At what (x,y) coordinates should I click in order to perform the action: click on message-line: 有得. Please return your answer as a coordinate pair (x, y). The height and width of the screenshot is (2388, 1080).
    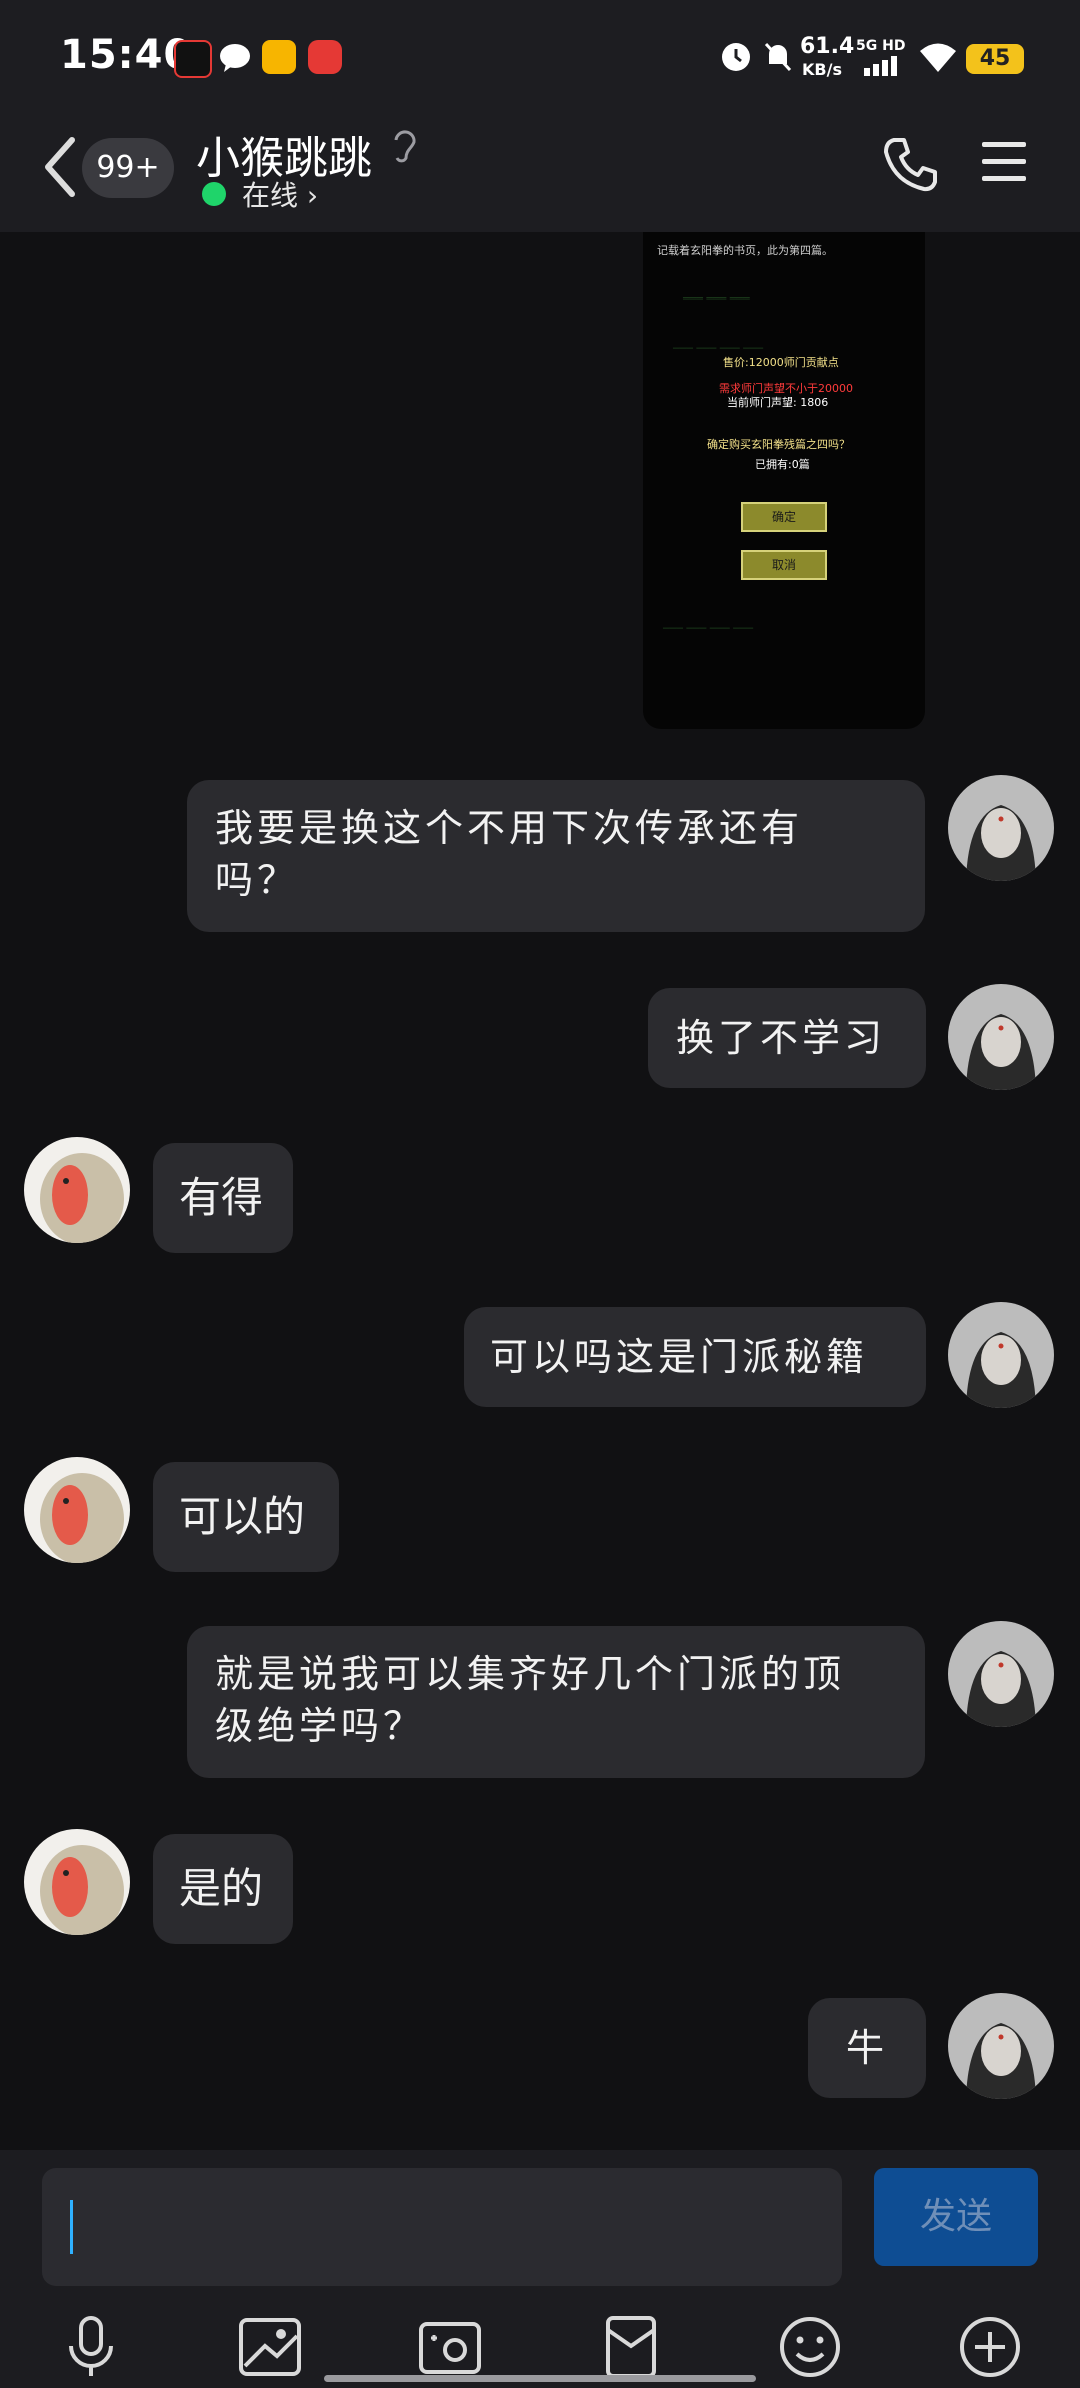
    Looking at the image, I should click on (221, 1197).